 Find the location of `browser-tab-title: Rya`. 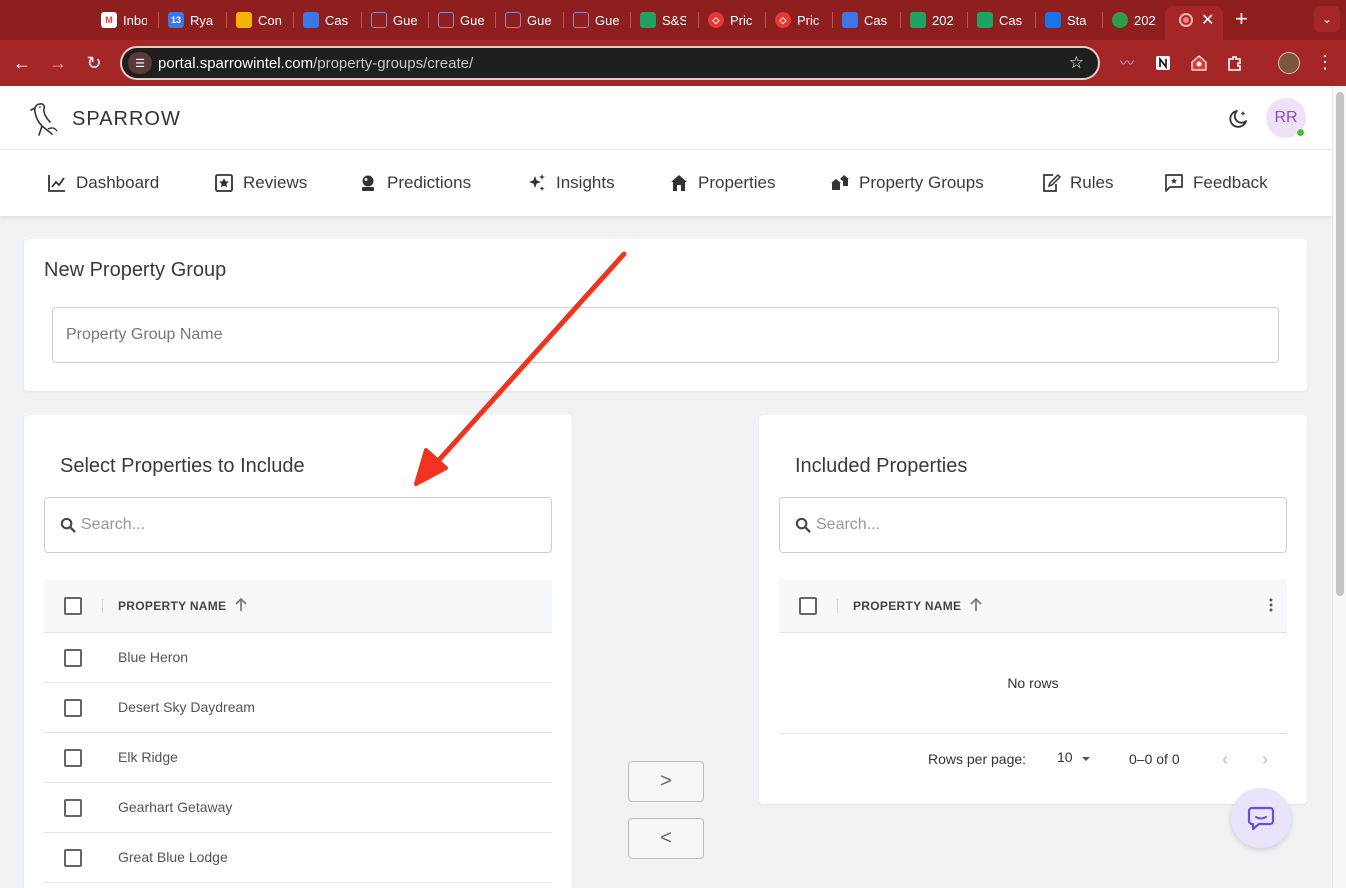

browser-tab-title: Rya is located at coordinates (202, 20).